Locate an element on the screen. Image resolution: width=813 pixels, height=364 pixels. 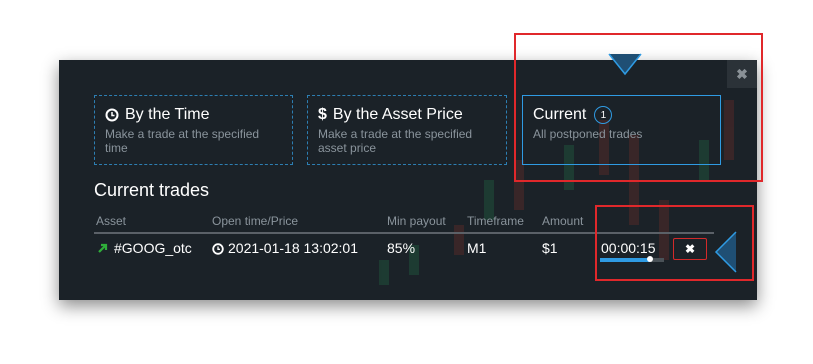
section-title: Current trades is located at coordinates (152, 190).